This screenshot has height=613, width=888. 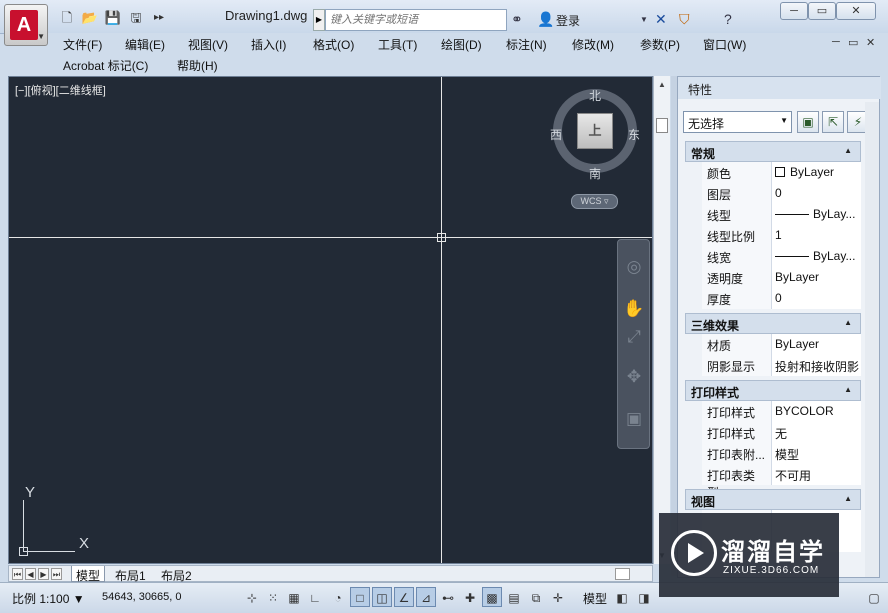 What do you see at coordinates (662, 125) in the screenshot?
I see `scroll-thumb` at bounding box center [662, 125].